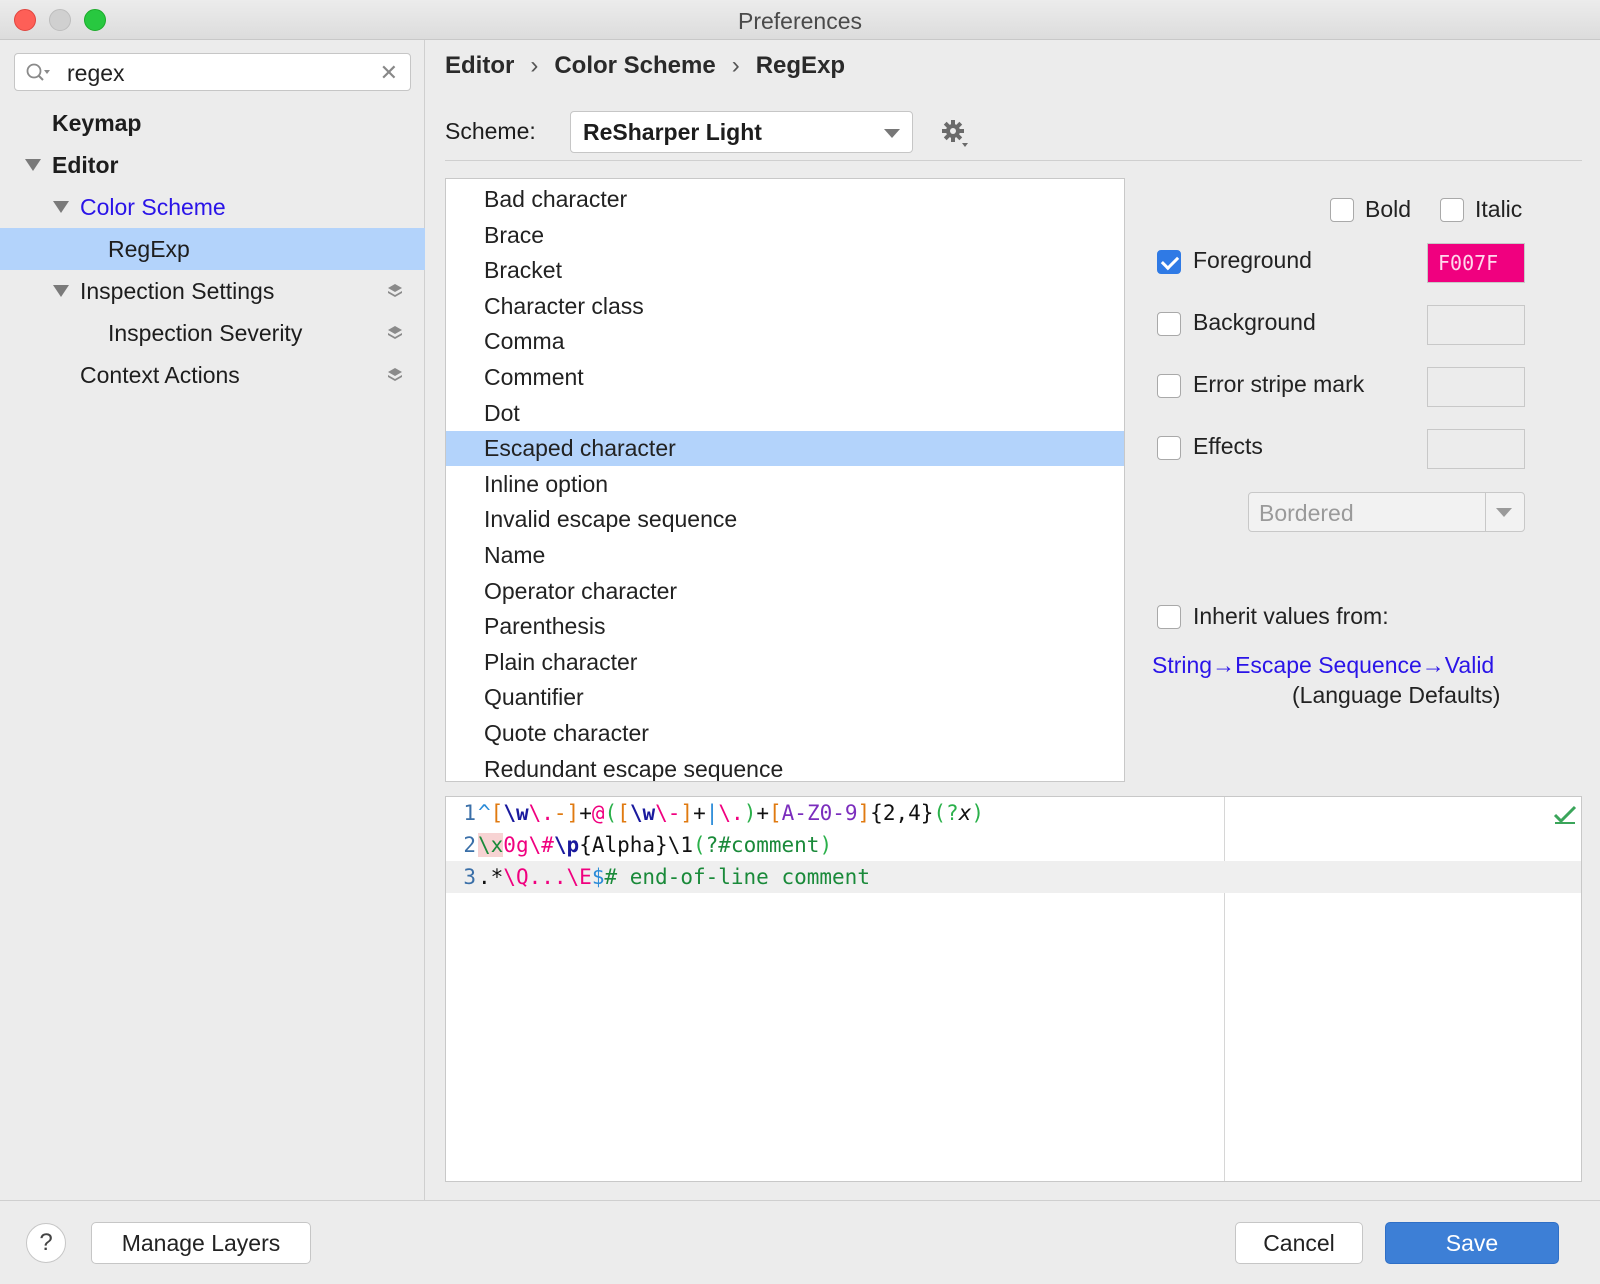 The height and width of the screenshot is (1284, 1600). I want to click on line-number: 3, so click(469, 877).